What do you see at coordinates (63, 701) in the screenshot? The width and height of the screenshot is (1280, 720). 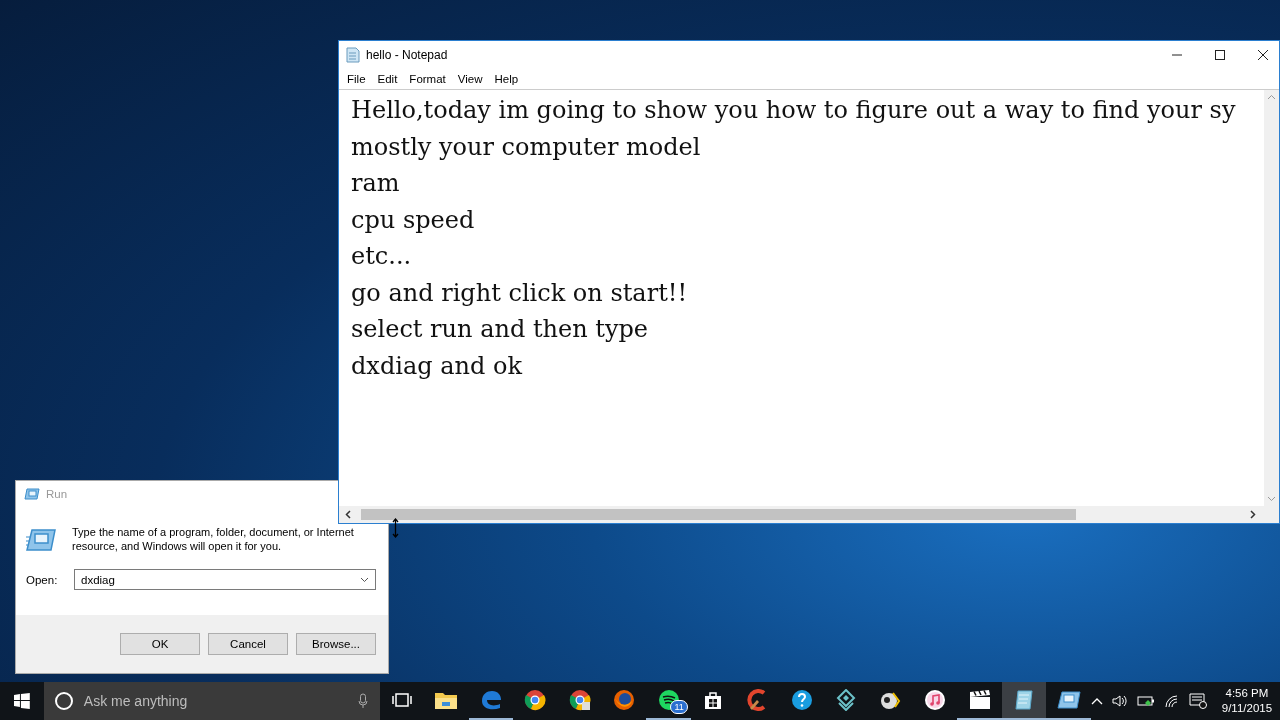 I see `cortana-icon` at bounding box center [63, 701].